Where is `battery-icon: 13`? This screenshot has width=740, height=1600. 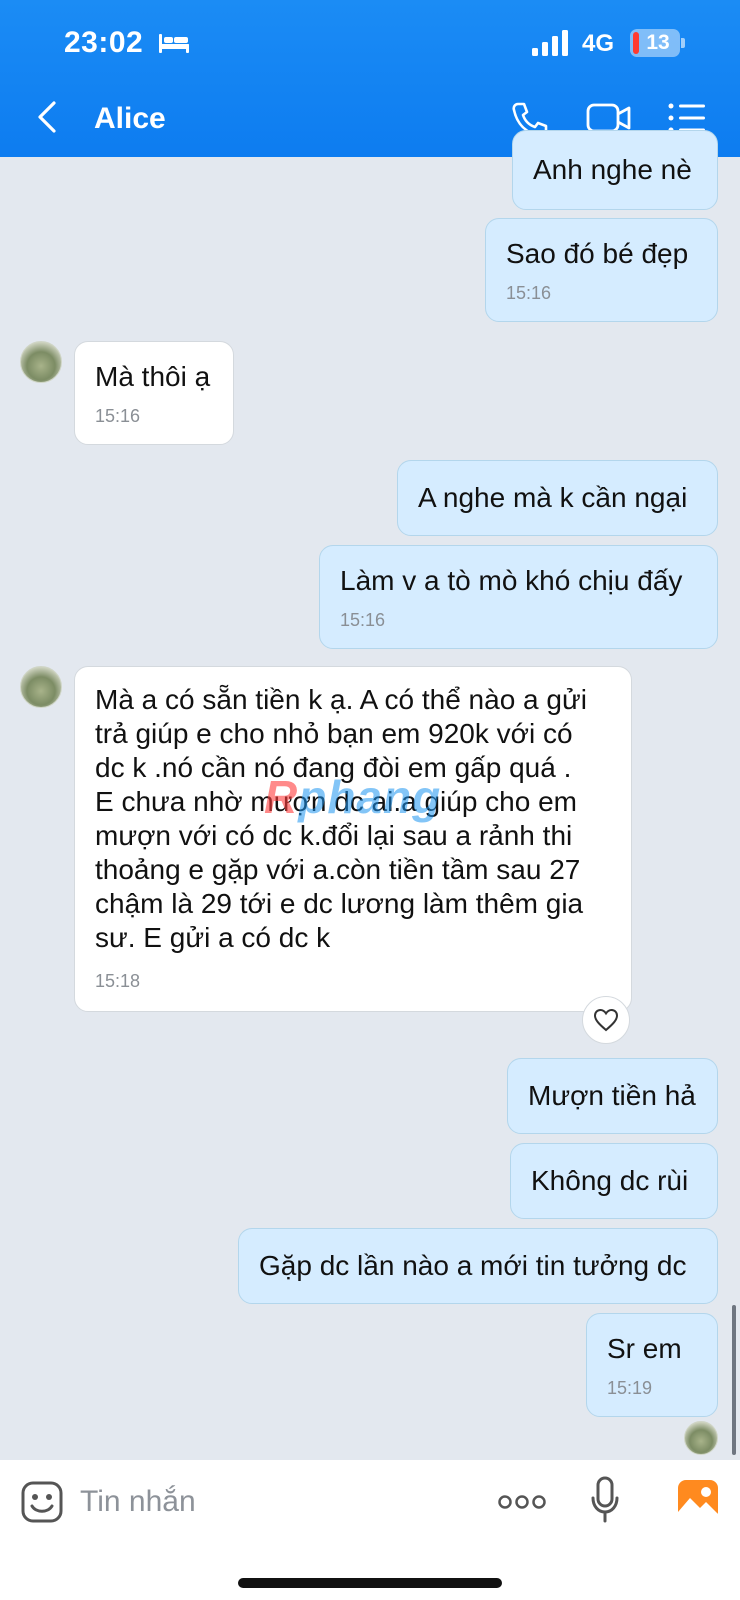
battery-icon: 13 is located at coordinates (657, 43).